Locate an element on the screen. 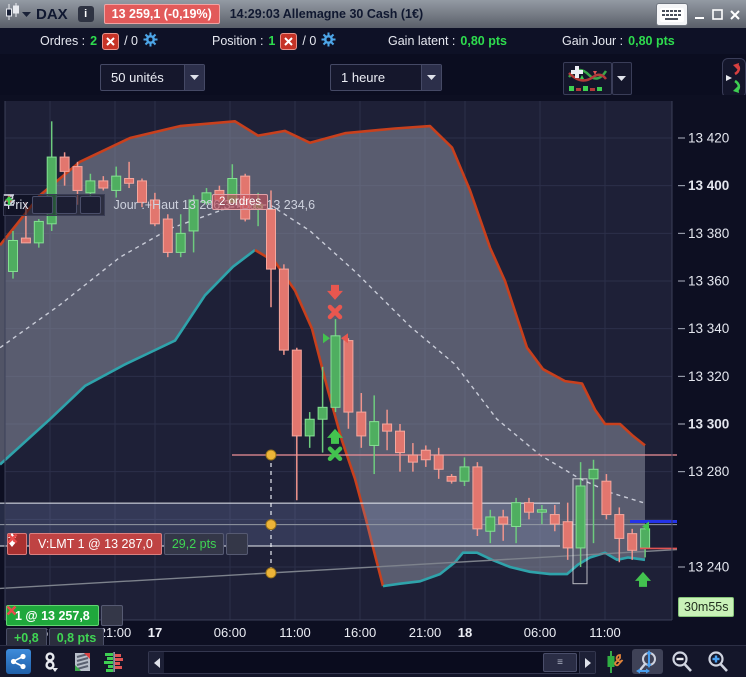 The image size is (746, 677). candlestick-logo-icon is located at coordinates (13, 14).